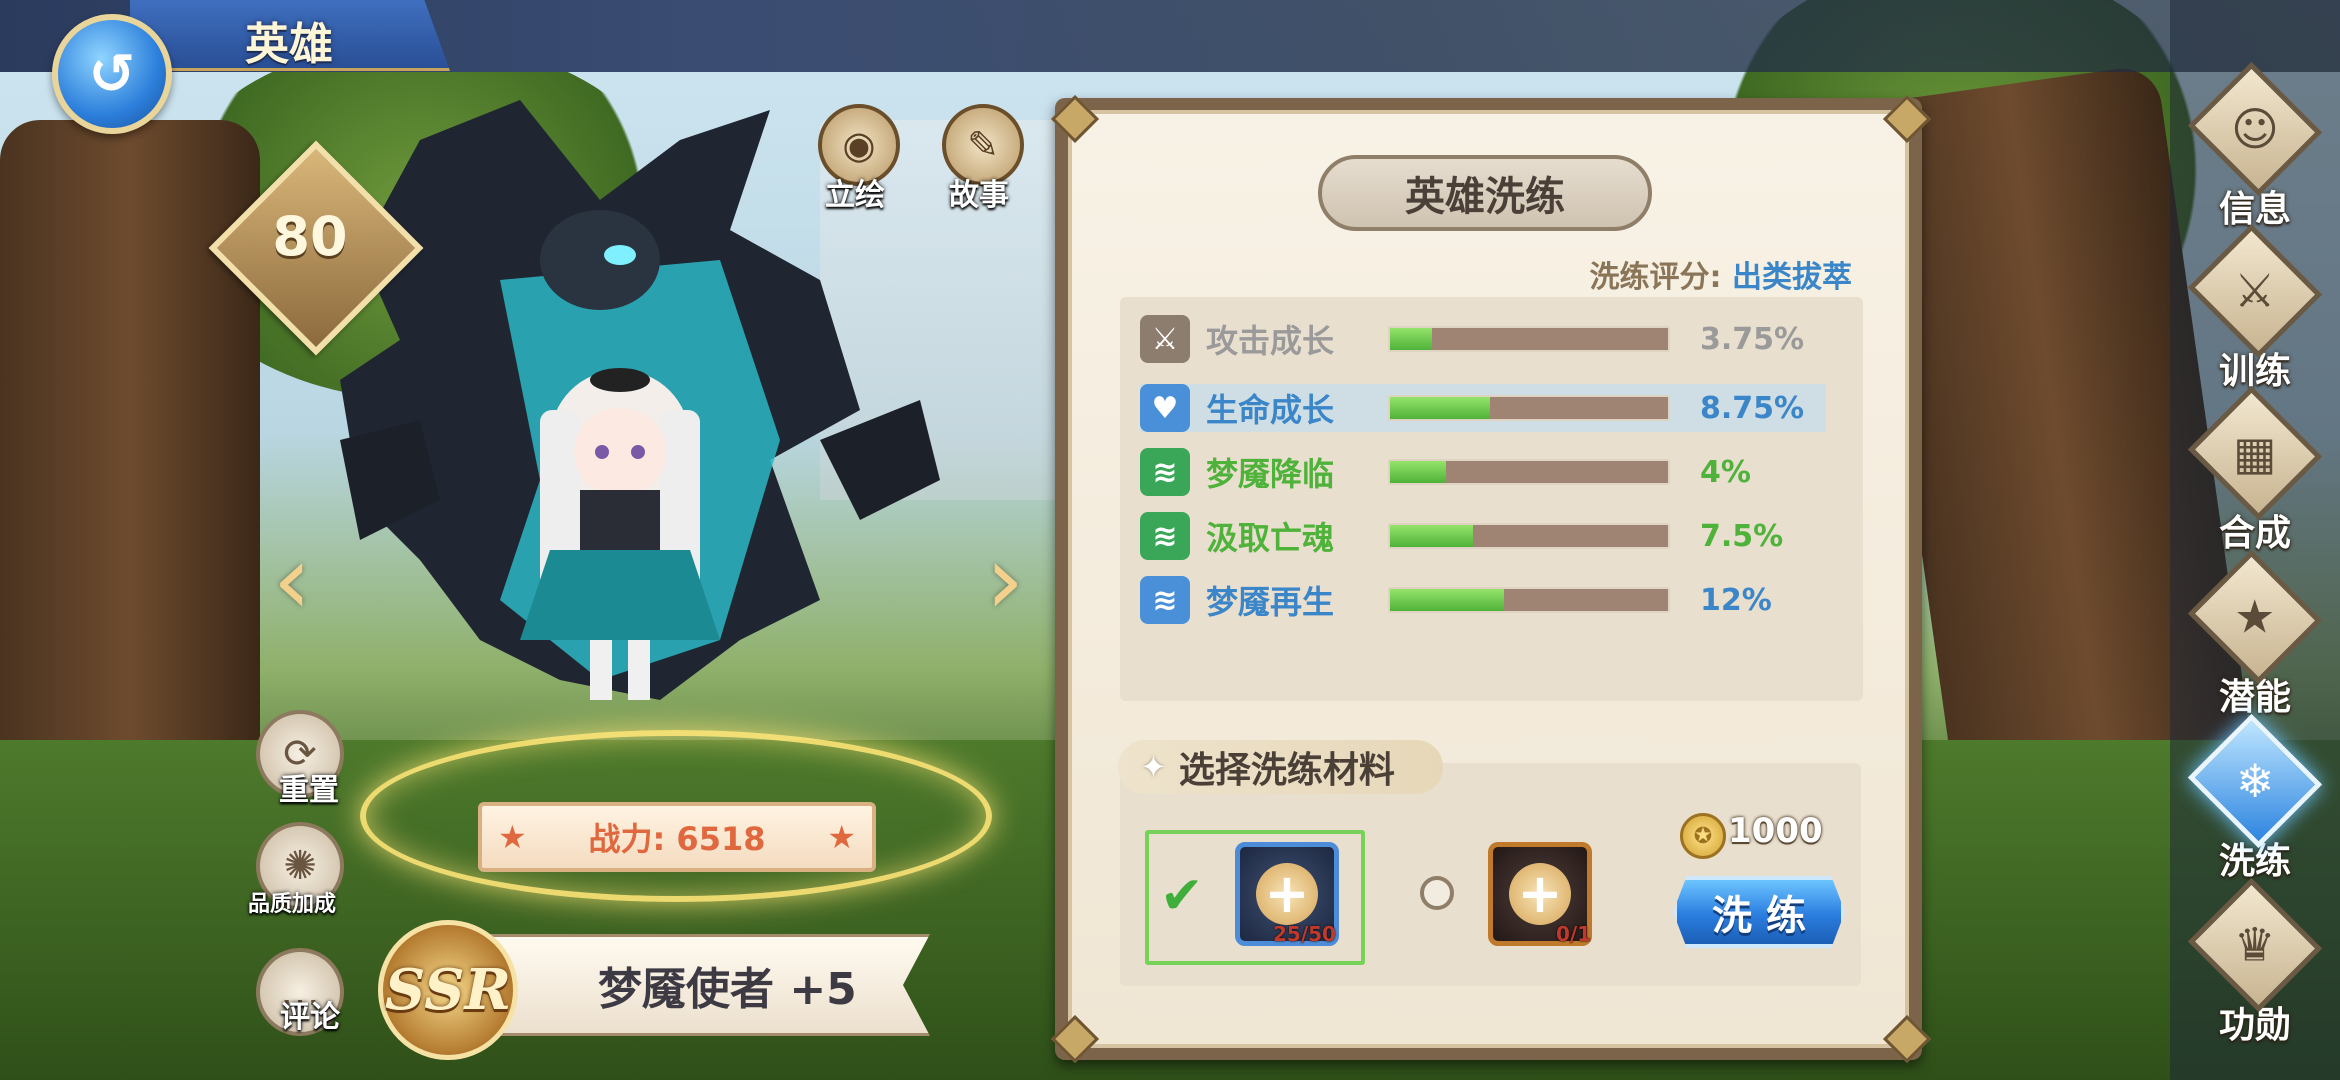  I want to click on stat-row: ≋ 汲取亡魂 7.5%, so click(1483, 536).